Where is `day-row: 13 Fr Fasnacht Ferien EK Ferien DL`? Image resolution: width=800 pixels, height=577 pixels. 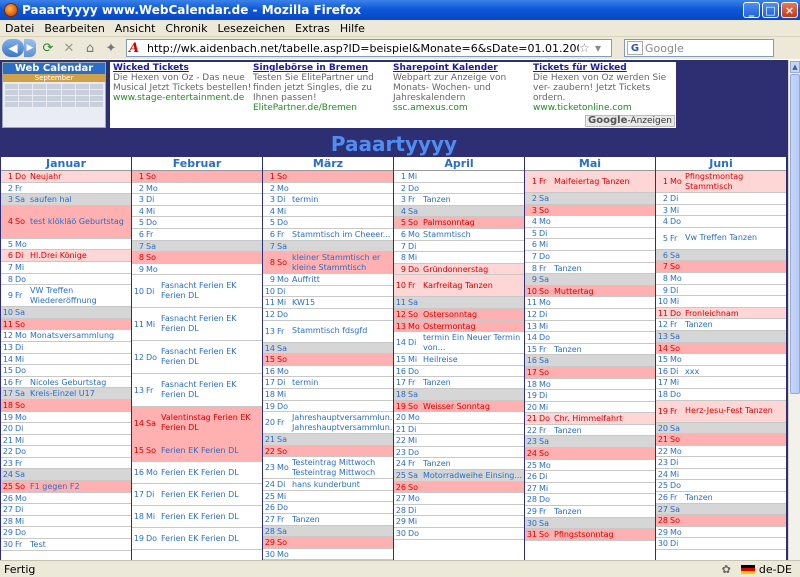 day-row: 13 Fr Fasnacht Ferien EK Ferien DL is located at coordinates (197, 391).